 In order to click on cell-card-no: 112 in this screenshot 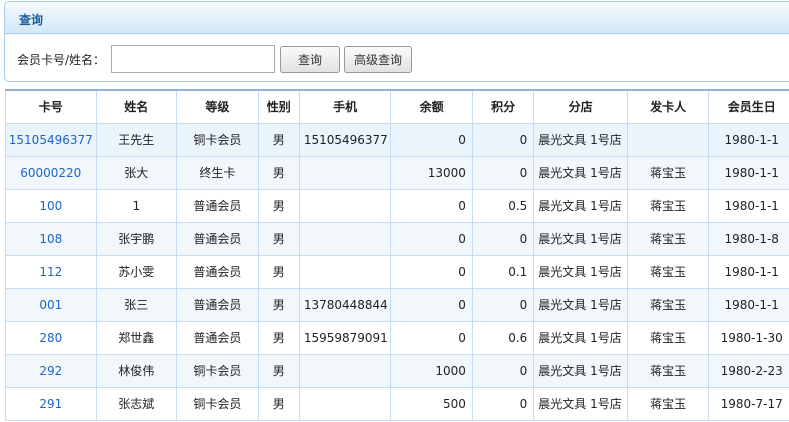, I will do `click(51, 271)`.